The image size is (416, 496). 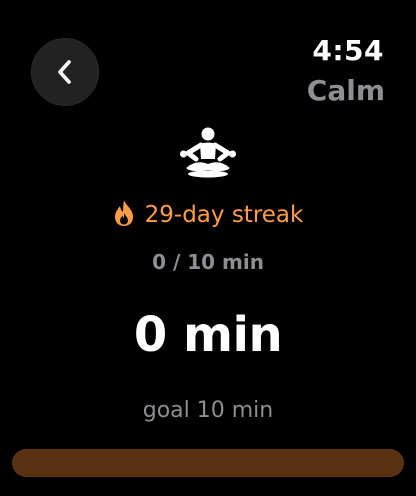 I want to click on goal-label: goal 10 min, so click(x=208, y=410).